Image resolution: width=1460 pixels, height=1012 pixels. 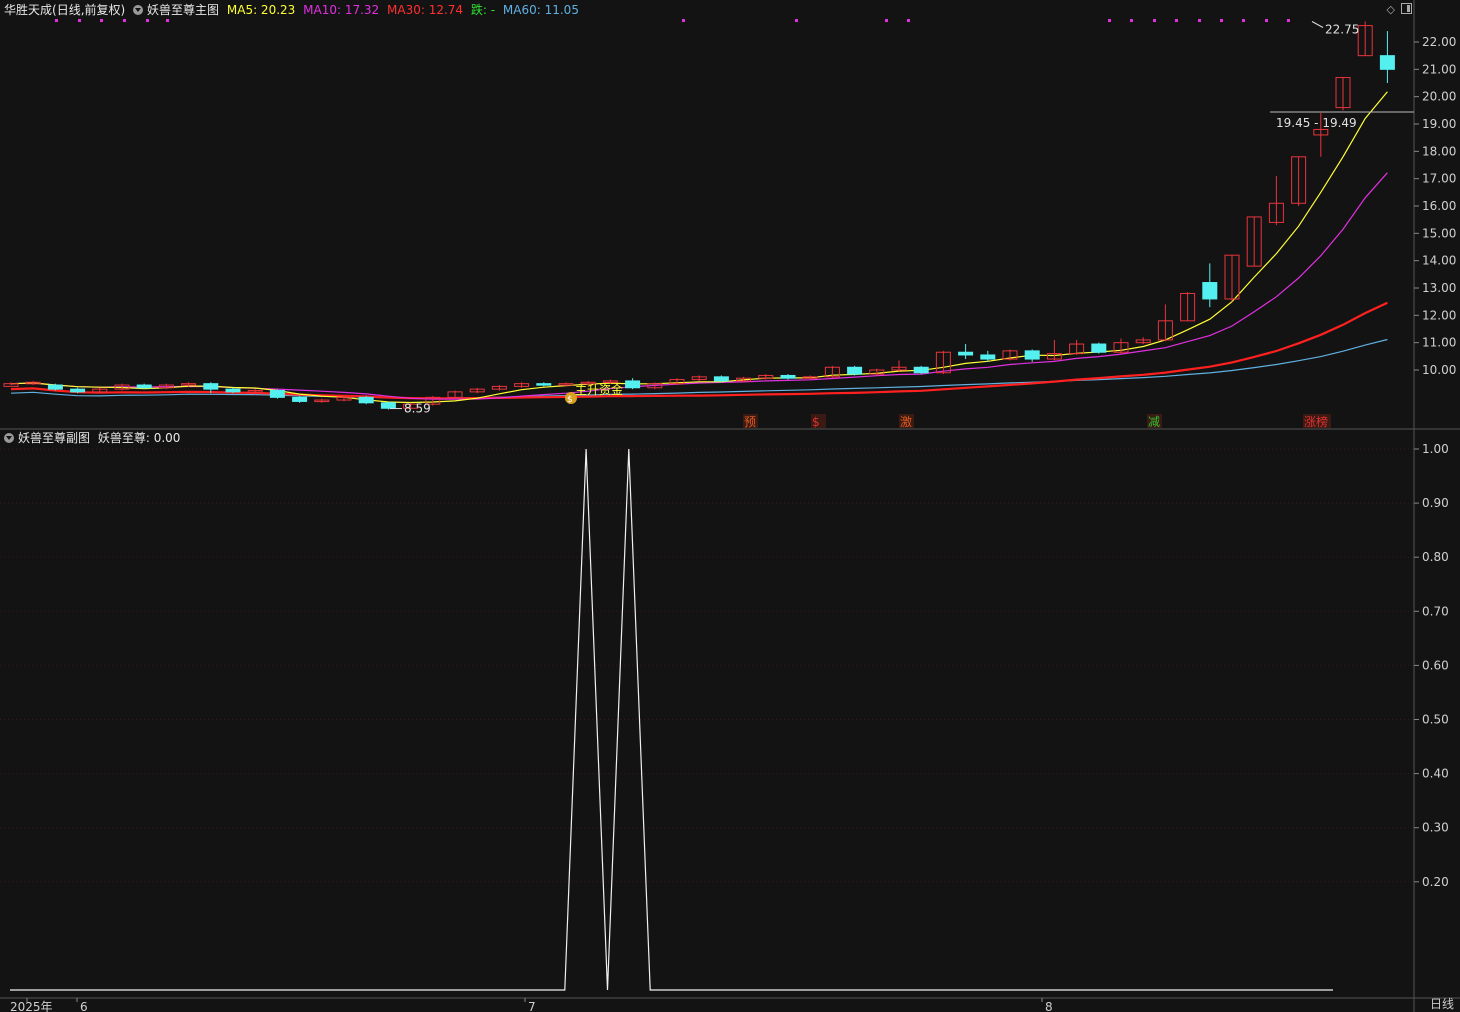 What do you see at coordinates (1391, 9) in the screenshot?
I see `diamond-icon: ◇` at bounding box center [1391, 9].